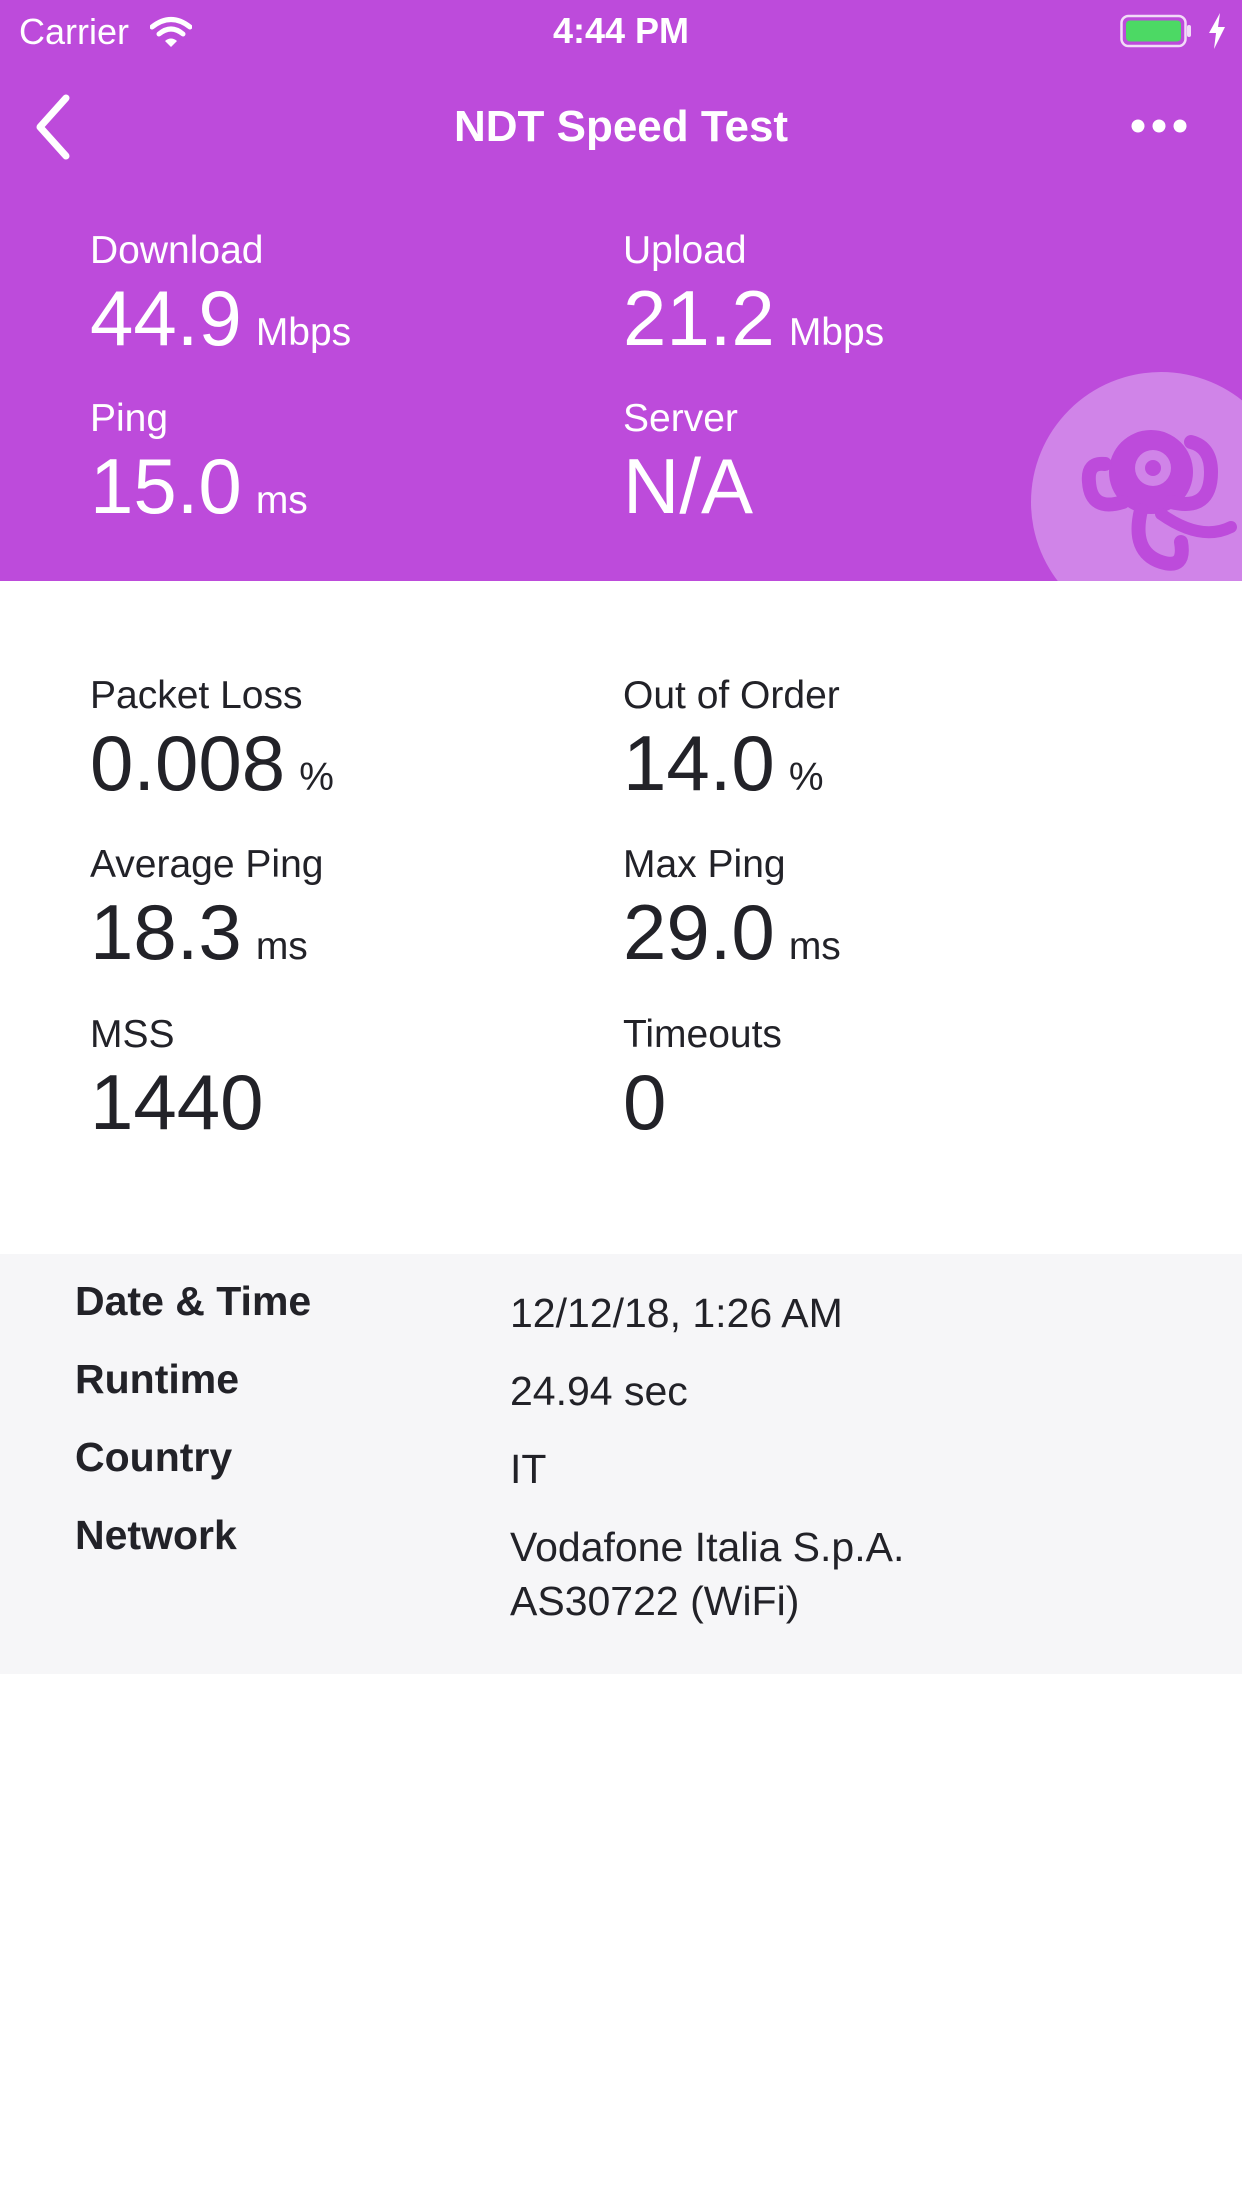  What do you see at coordinates (193, 1301) in the screenshot?
I see `date-time-label: Date & Time` at bounding box center [193, 1301].